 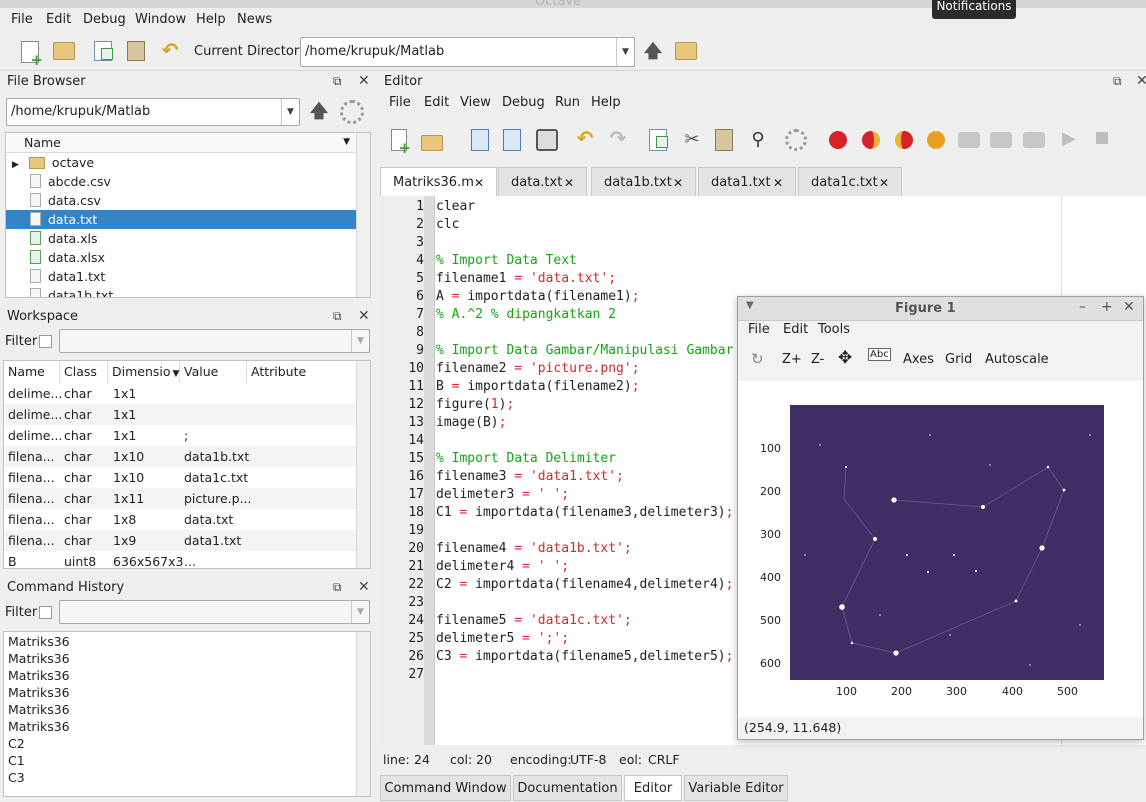 What do you see at coordinates (958, 359) in the screenshot?
I see `grid-button: Grid` at bounding box center [958, 359].